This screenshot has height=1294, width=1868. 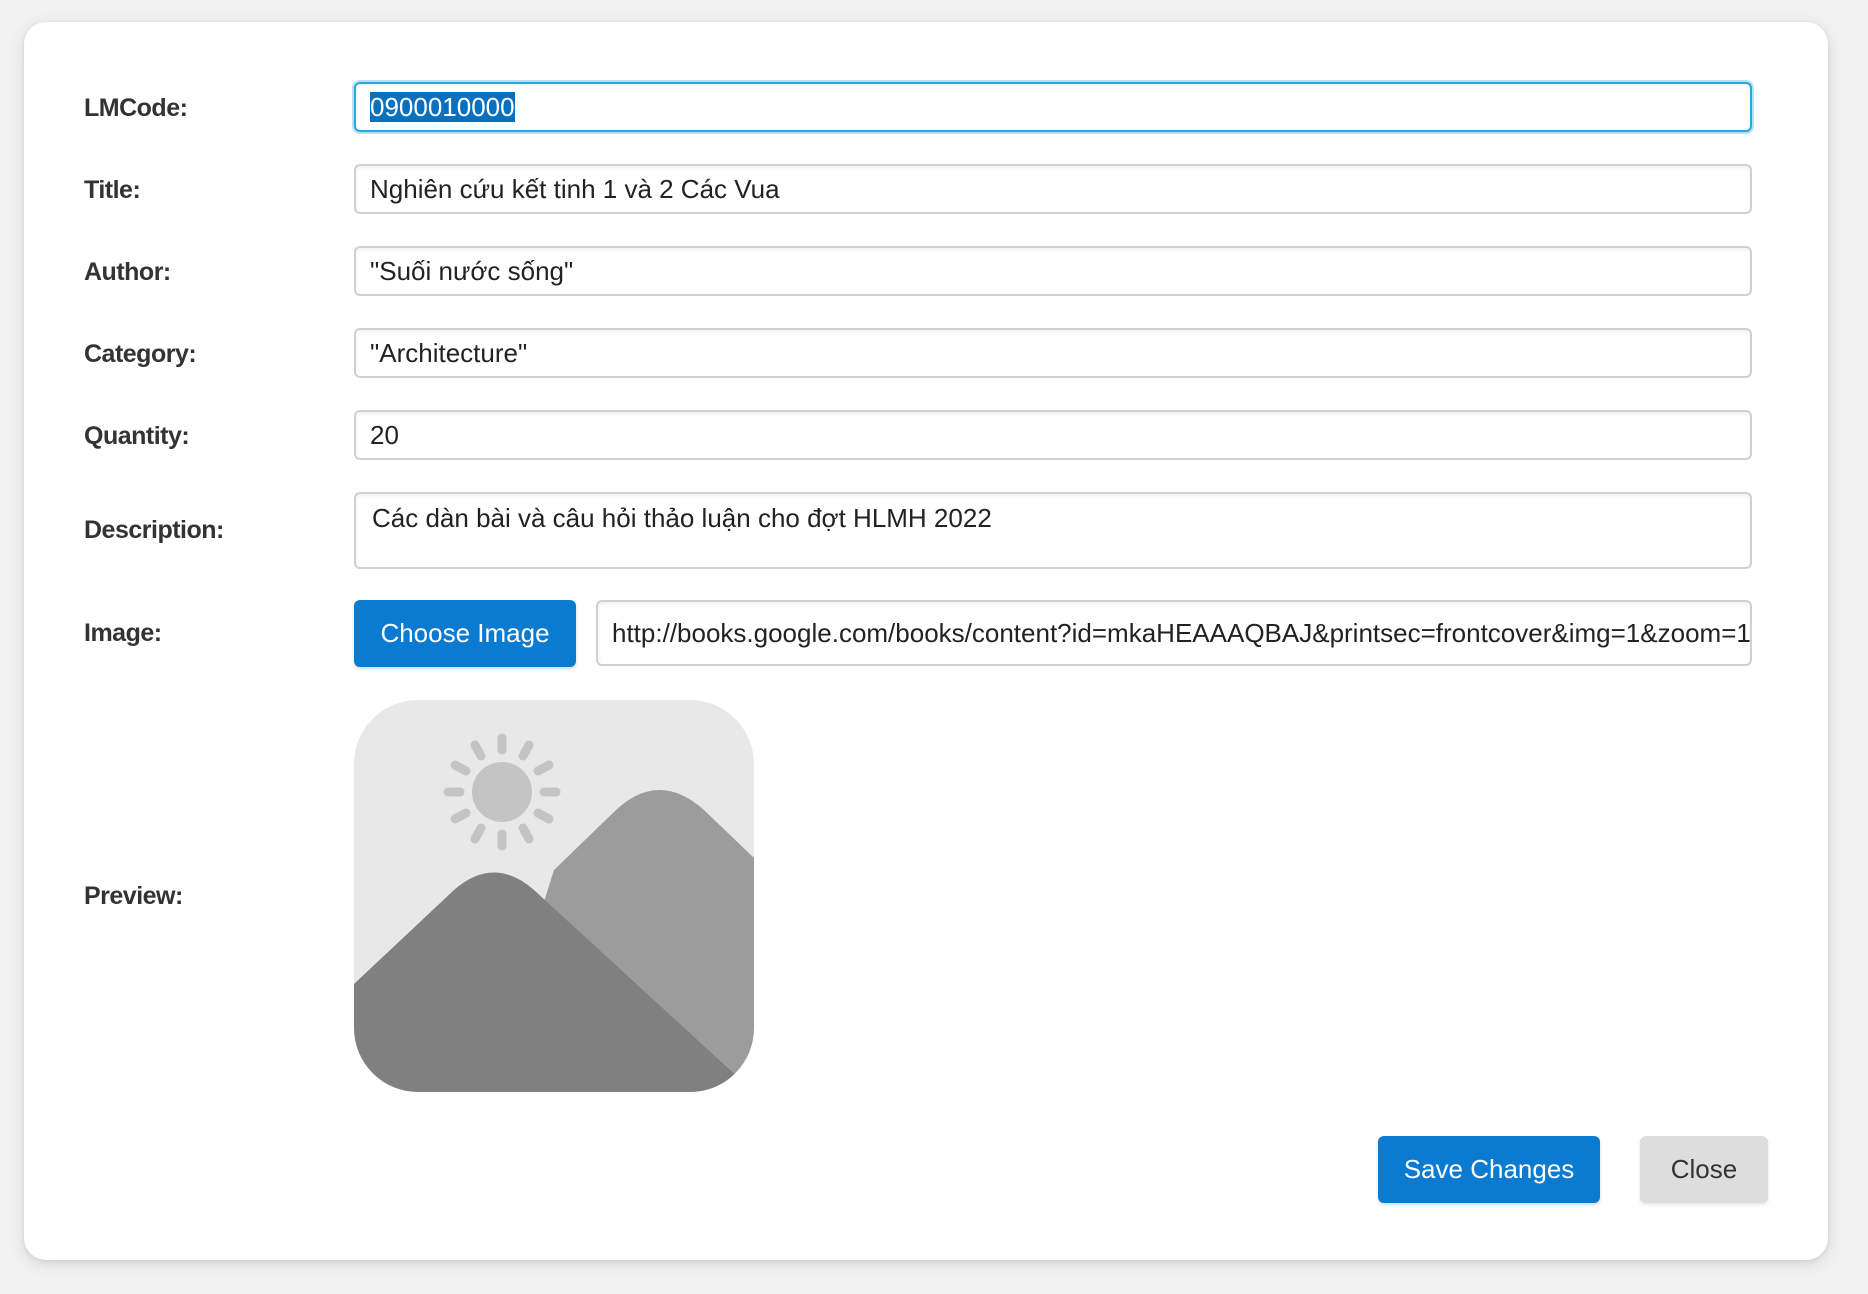 I want to click on title-label: Title:, so click(x=112, y=190).